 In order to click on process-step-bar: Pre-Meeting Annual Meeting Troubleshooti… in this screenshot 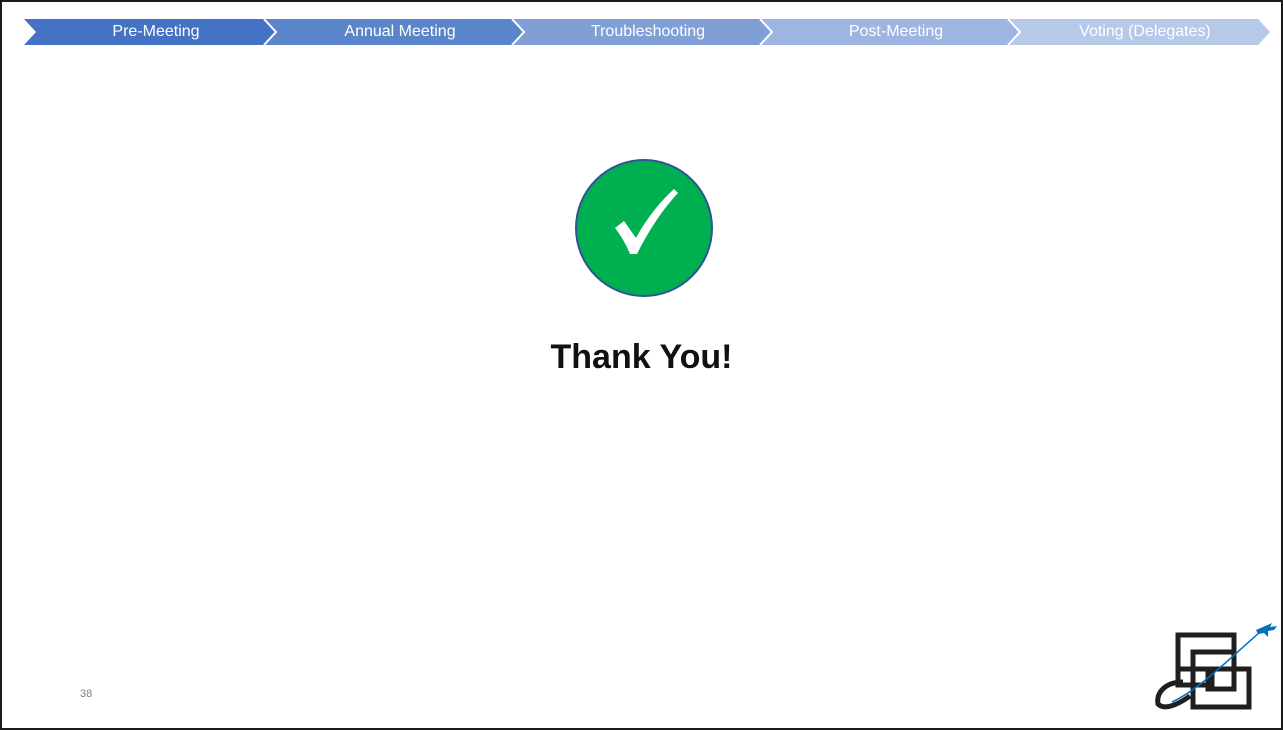, I will do `click(642, 26)`.